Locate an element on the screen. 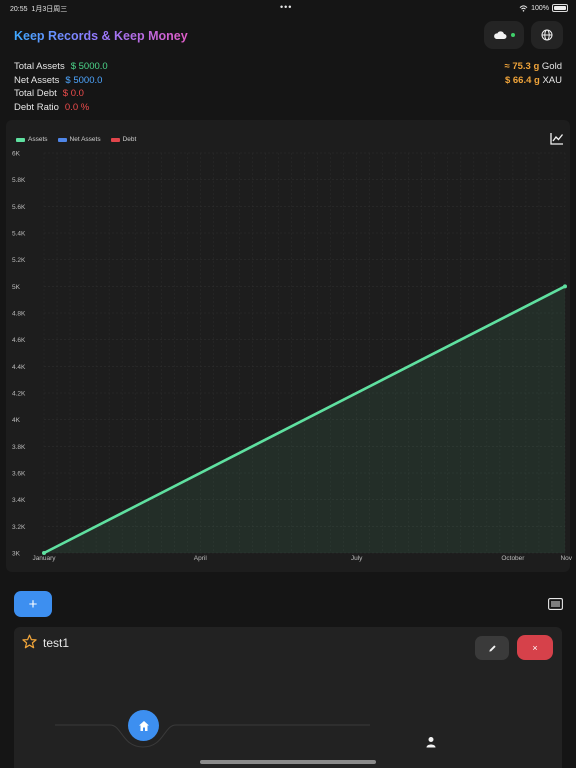 This screenshot has width=576, height=768. y-tick-label: 3.8K is located at coordinates (19, 447).